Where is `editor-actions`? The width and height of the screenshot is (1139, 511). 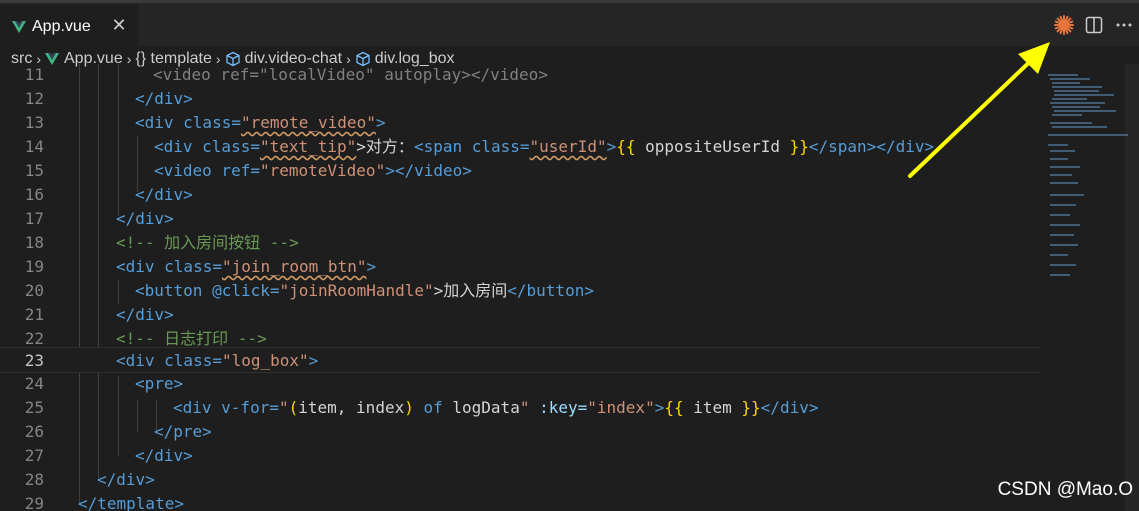 editor-actions is located at coordinates (1094, 25).